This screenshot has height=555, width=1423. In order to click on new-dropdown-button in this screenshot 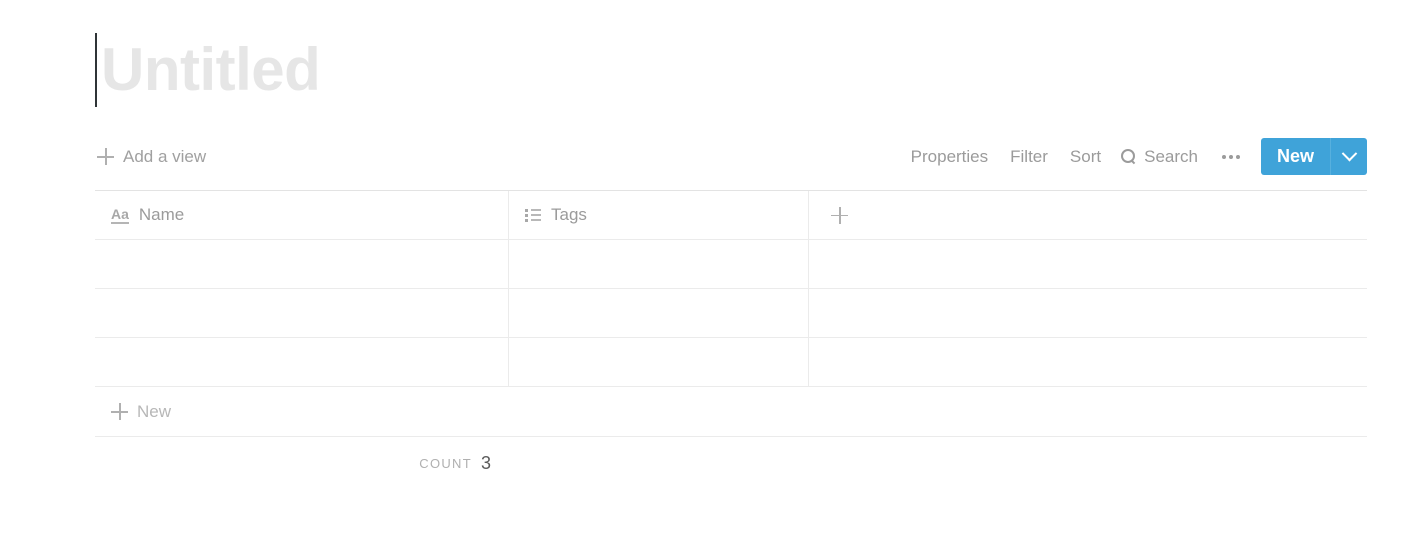, I will do `click(1349, 156)`.